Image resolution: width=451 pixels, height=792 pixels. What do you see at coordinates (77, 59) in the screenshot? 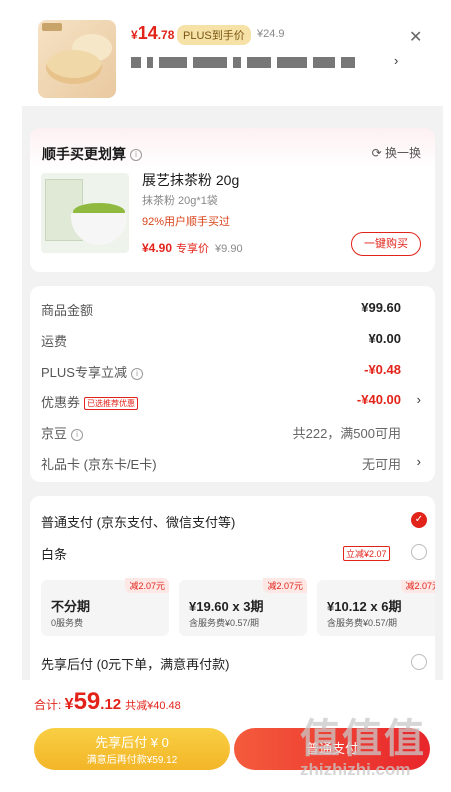
I see `product-thumbnail` at bounding box center [77, 59].